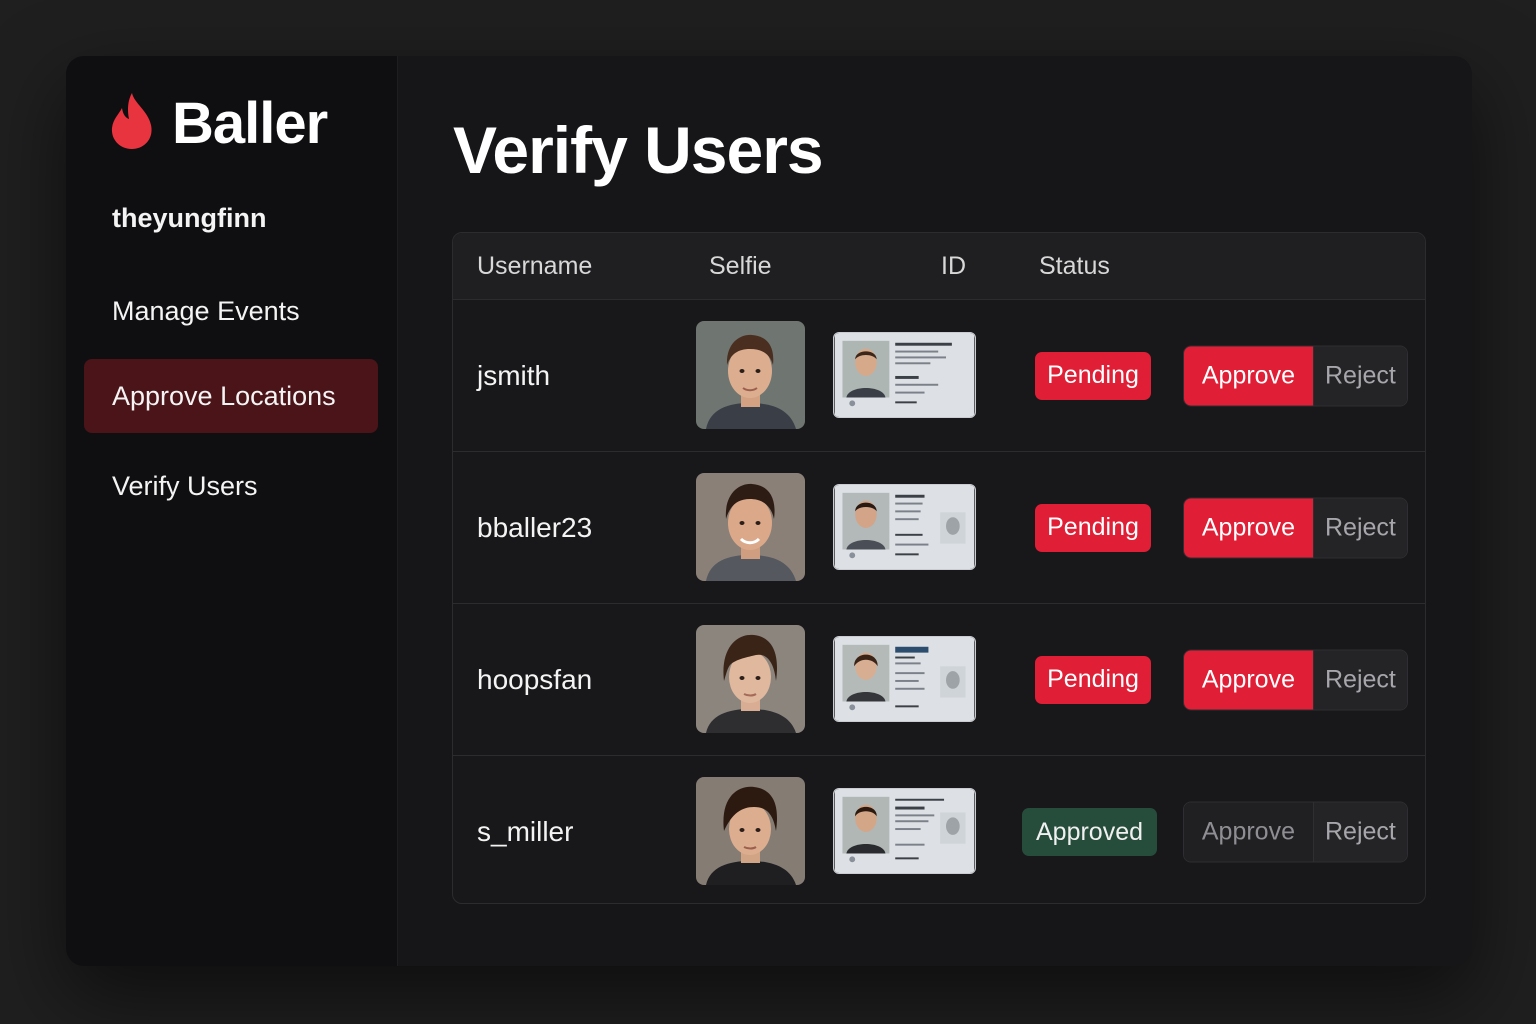 The height and width of the screenshot is (1024, 1536). I want to click on brand-name: Baller, so click(250, 123).